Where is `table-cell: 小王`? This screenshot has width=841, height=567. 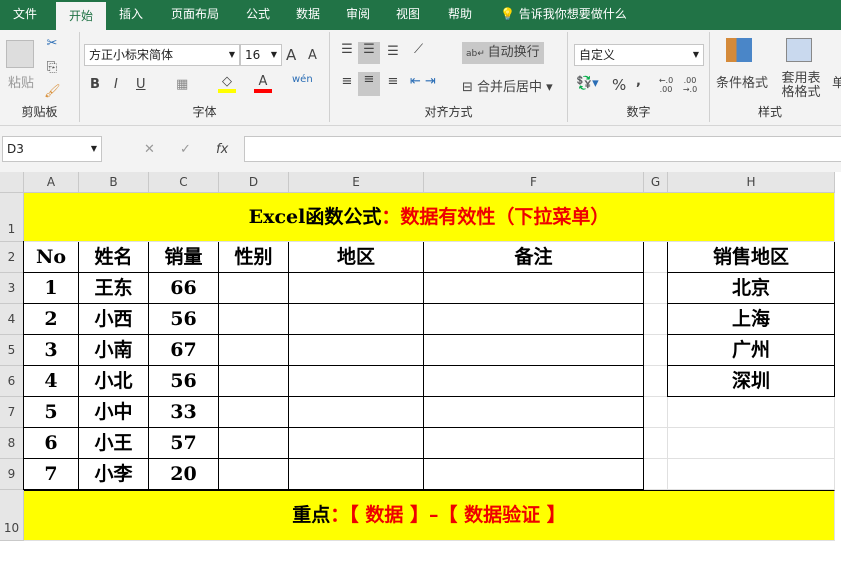 table-cell: 小王 is located at coordinates (113, 443).